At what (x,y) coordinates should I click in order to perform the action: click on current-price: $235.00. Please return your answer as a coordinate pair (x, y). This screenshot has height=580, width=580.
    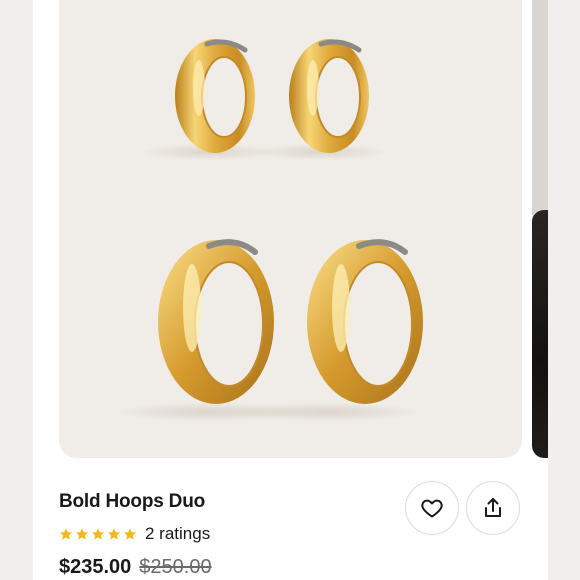
    Looking at the image, I should click on (95, 567).